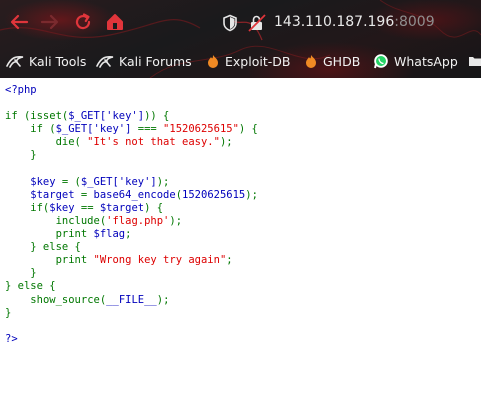  Describe the element at coordinates (214, 194) in the screenshot. I see `code-token: 1520625615` at that location.